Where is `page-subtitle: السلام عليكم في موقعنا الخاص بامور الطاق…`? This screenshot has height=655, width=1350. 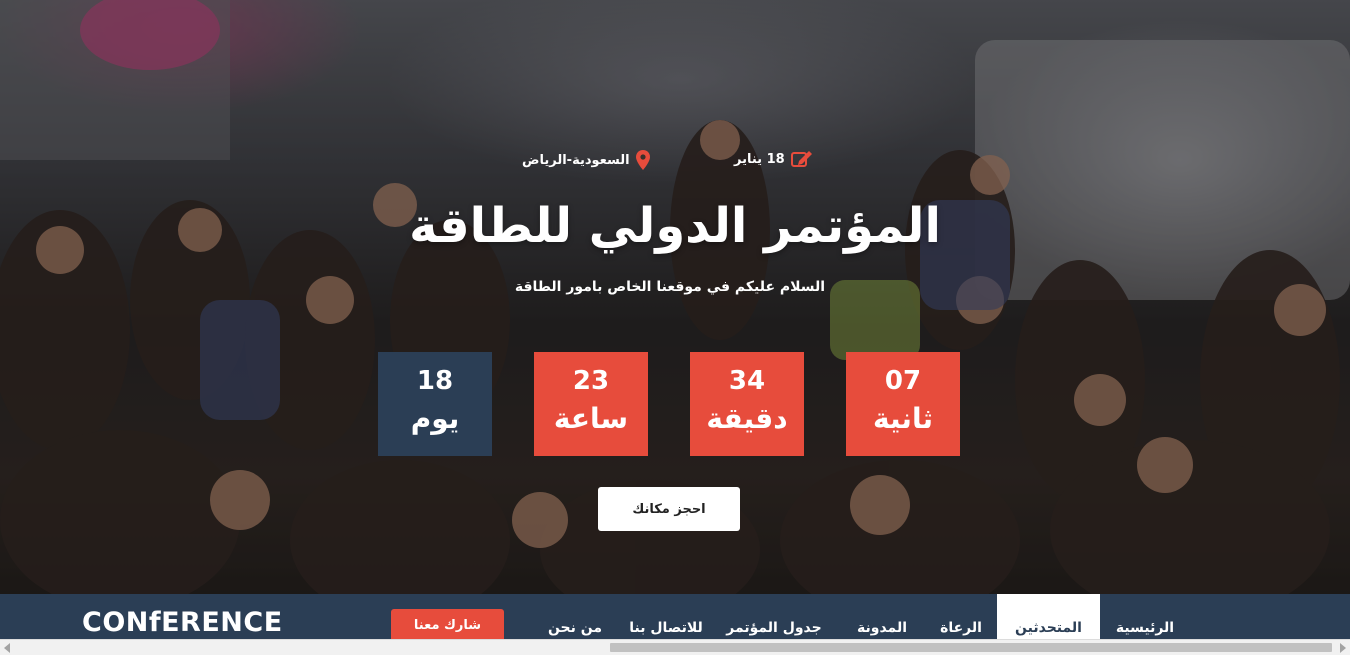 page-subtitle: السلام عليكم في موقعنا الخاص بامور الطاق… is located at coordinates (670, 287).